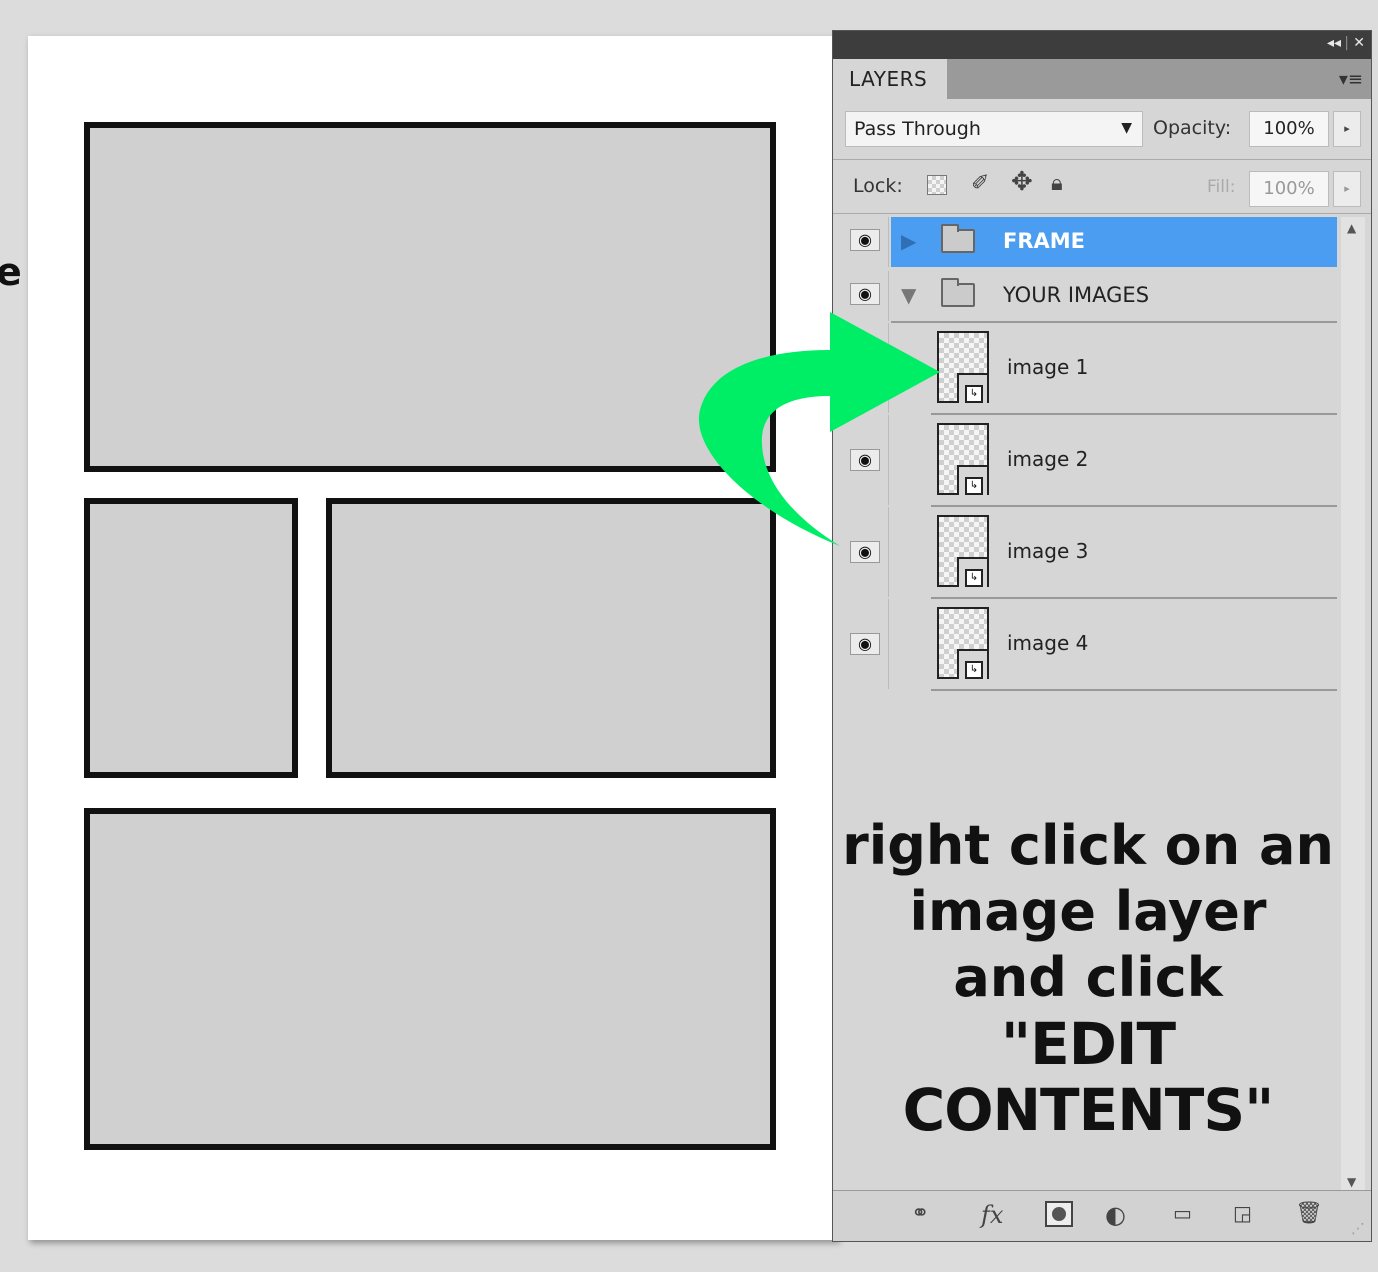 The width and height of the screenshot is (1378, 1272). Describe the element at coordinates (1057, 183) in the screenshot. I see `lock-all-icon: 🔒︎` at that location.